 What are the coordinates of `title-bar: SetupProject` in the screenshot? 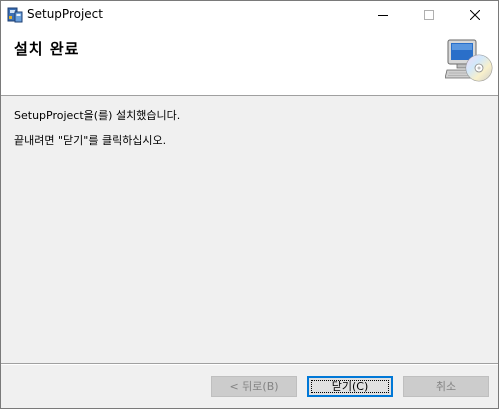 It's located at (249, 15).